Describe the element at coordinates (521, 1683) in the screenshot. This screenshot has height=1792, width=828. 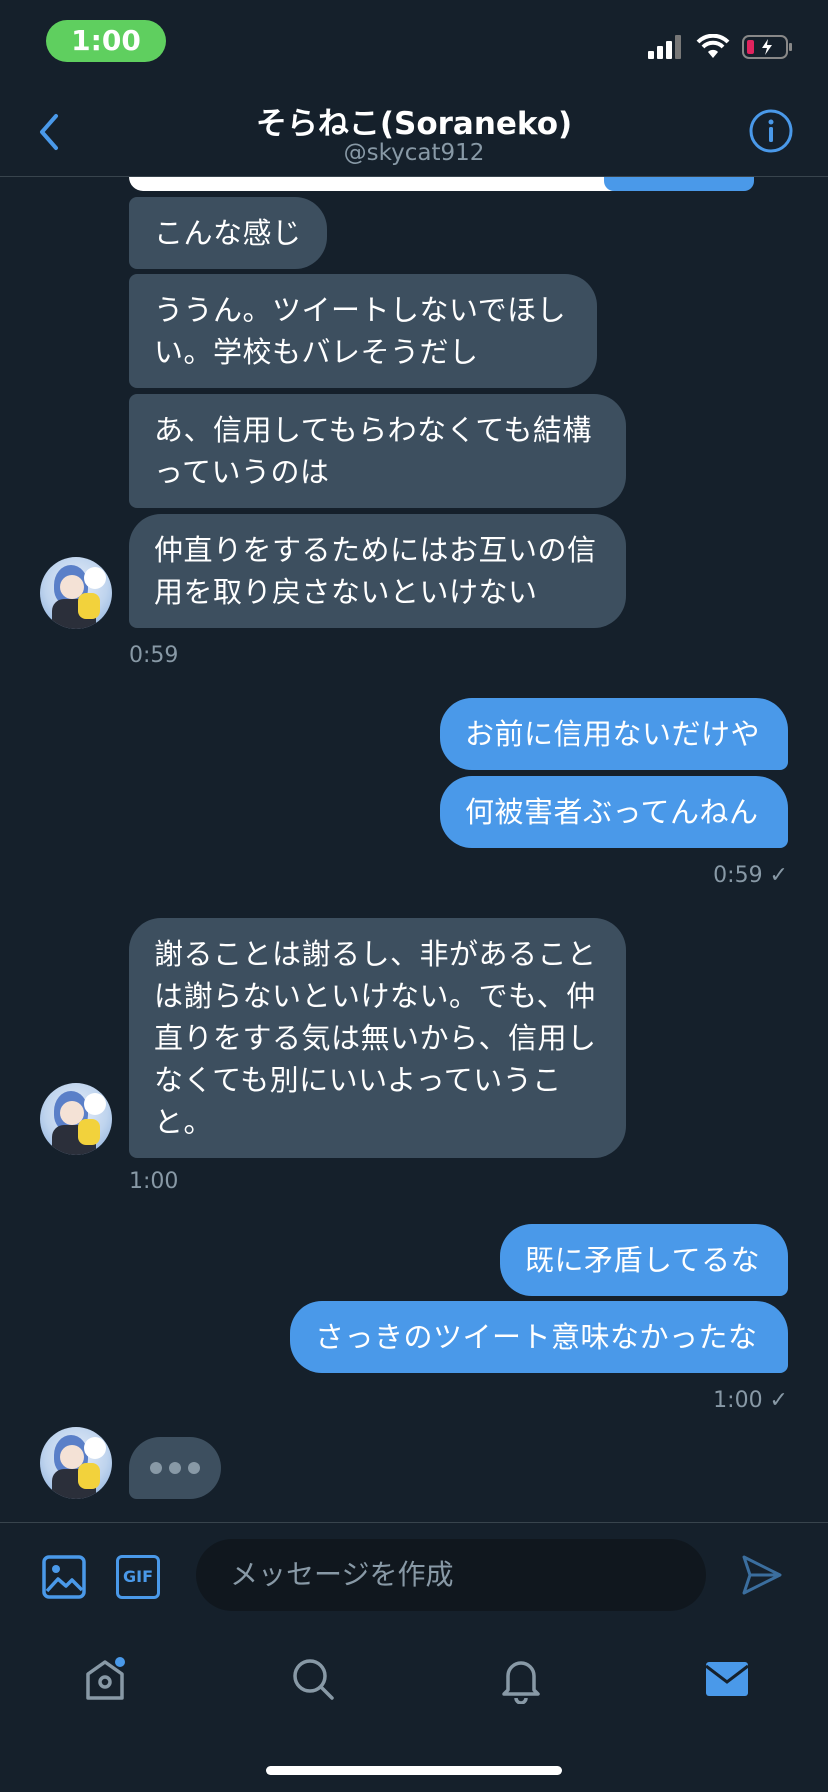
I see `bell-icon` at that location.